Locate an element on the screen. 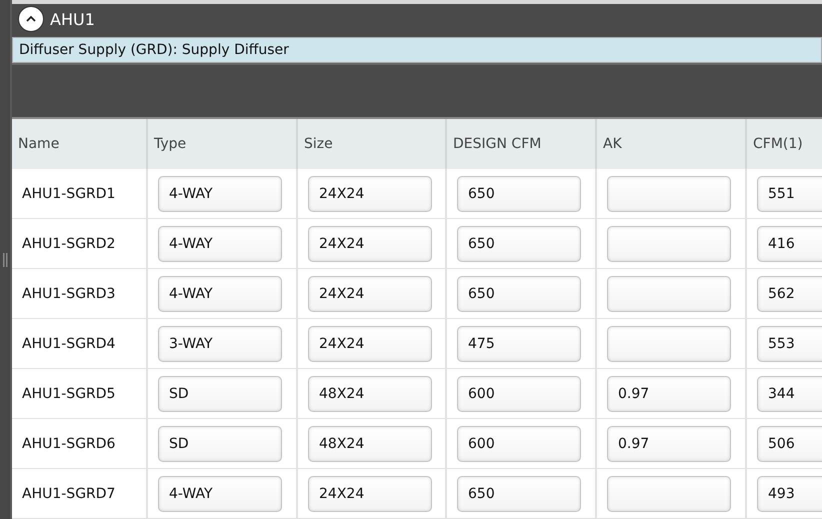 This screenshot has height=519, width=822. input-field: 551 is located at coordinates (789, 194).